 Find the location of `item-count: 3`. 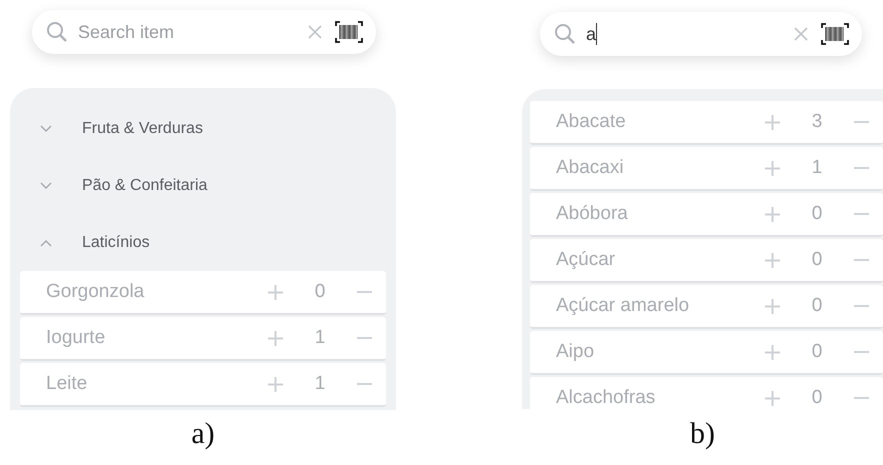

item-count: 3 is located at coordinates (817, 122).